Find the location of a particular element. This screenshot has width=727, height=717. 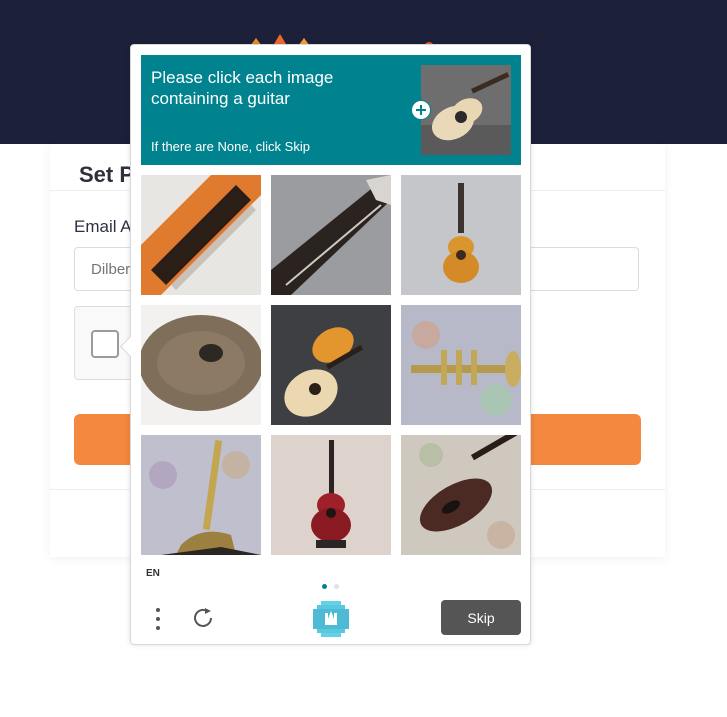

skip-button: Skip is located at coordinates (481, 617).